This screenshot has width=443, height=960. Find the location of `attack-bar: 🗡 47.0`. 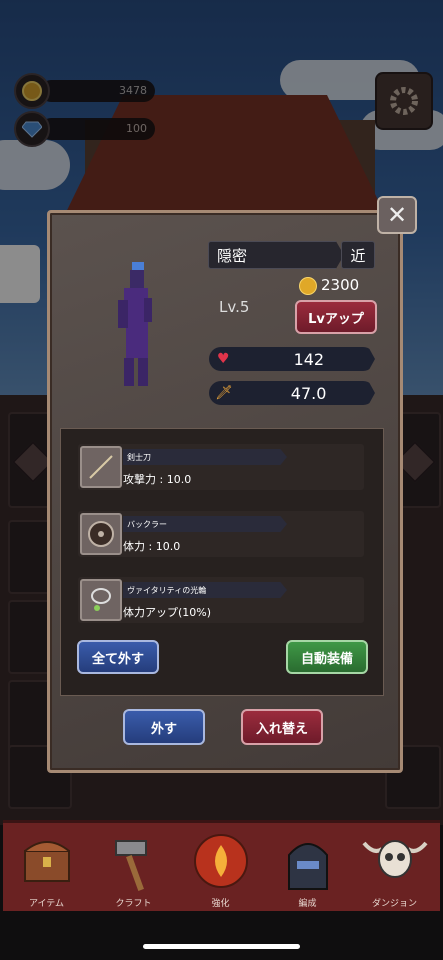

attack-bar: 🗡 47.0 is located at coordinates (292, 393).